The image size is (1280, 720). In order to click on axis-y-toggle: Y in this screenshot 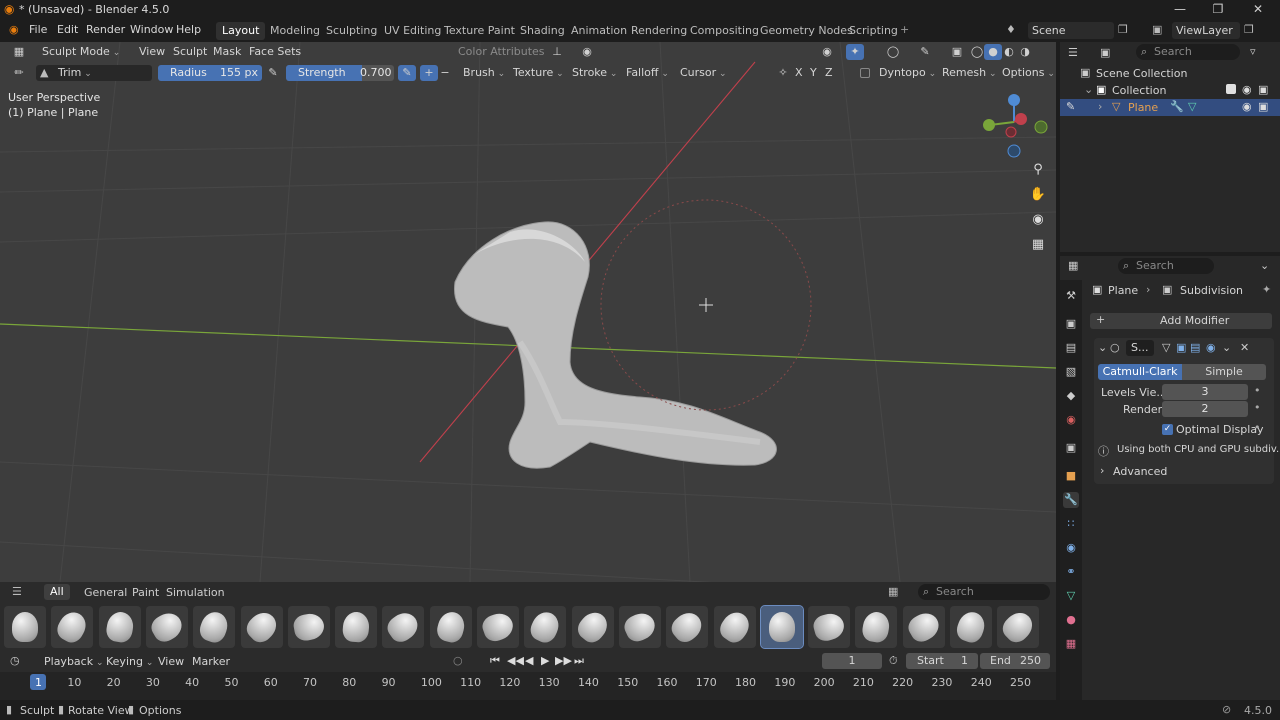, I will do `click(813, 72)`.